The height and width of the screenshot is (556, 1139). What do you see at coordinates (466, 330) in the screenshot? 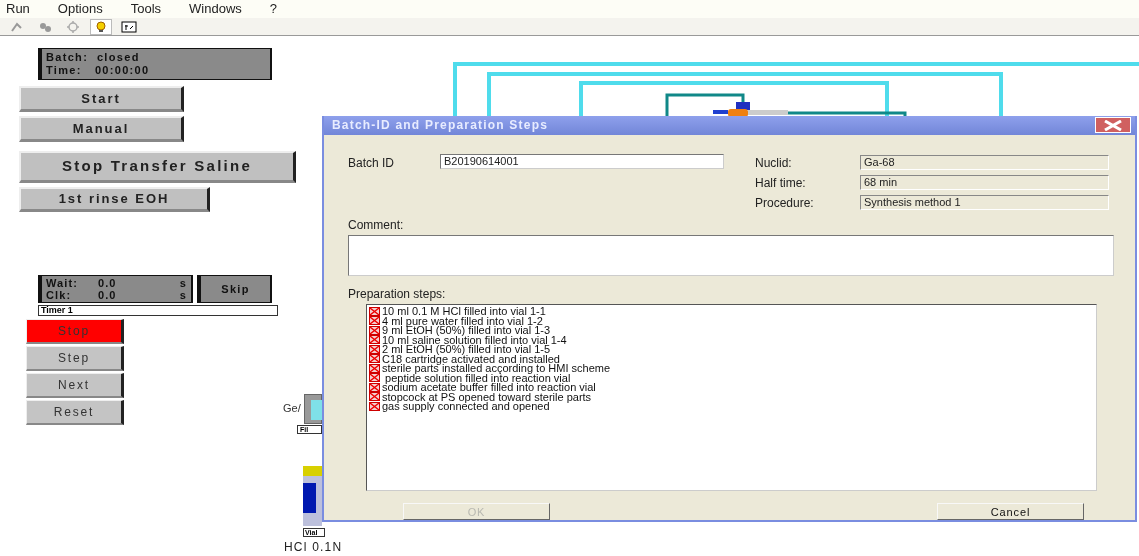
I see `step-text: 9 ml EtOH (50%) filled into vial 1-3` at bounding box center [466, 330].